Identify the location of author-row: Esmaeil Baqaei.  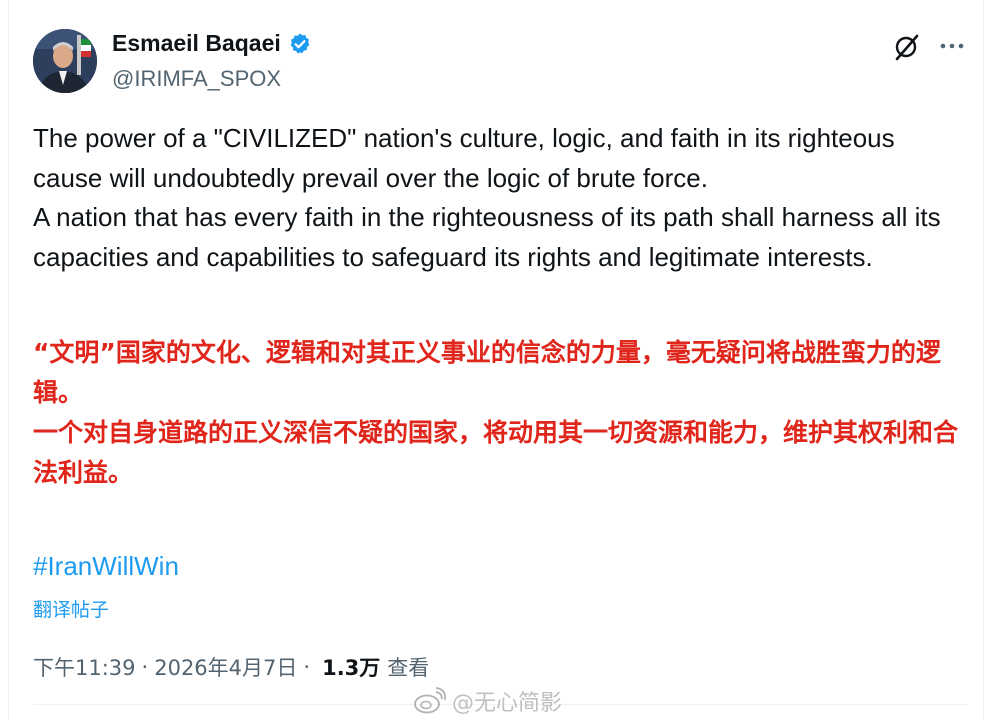
(212, 43).